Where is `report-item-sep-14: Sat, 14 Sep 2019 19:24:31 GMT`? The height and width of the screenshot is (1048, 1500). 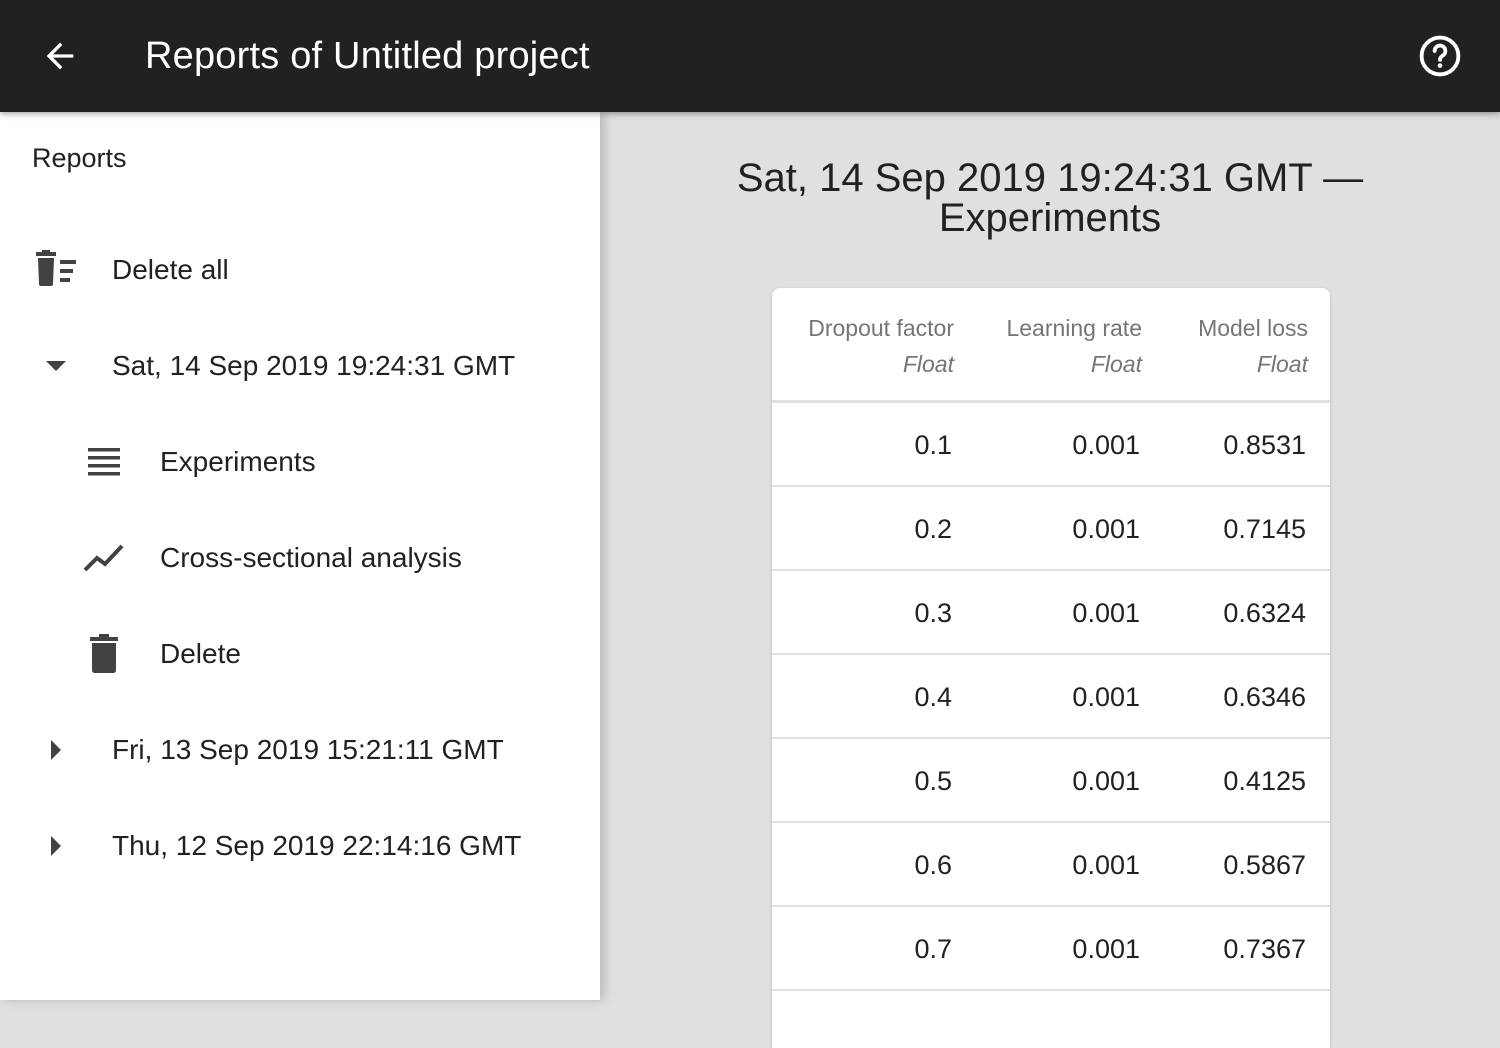 report-item-sep-14: Sat, 14 Sep 2019 19:24:31 GMT is located at coordinates (300, 366).